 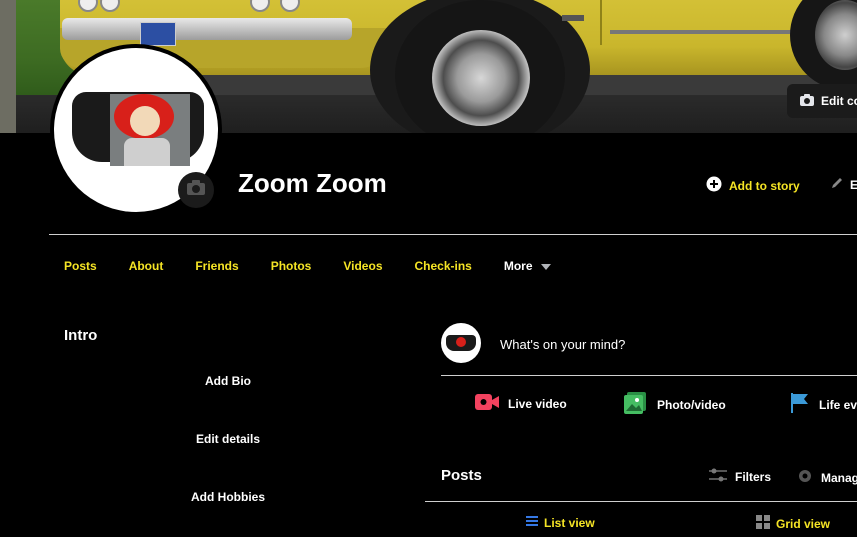 What do you see at coordinates (718, 476) in the screenshot?
I see `filters-icon` at bounding box center [718, 476].